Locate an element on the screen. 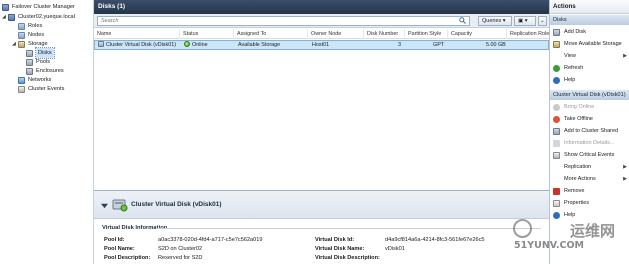 The height and width of the screenshot is (264, 629). divider is located at coordinates (348, 228).